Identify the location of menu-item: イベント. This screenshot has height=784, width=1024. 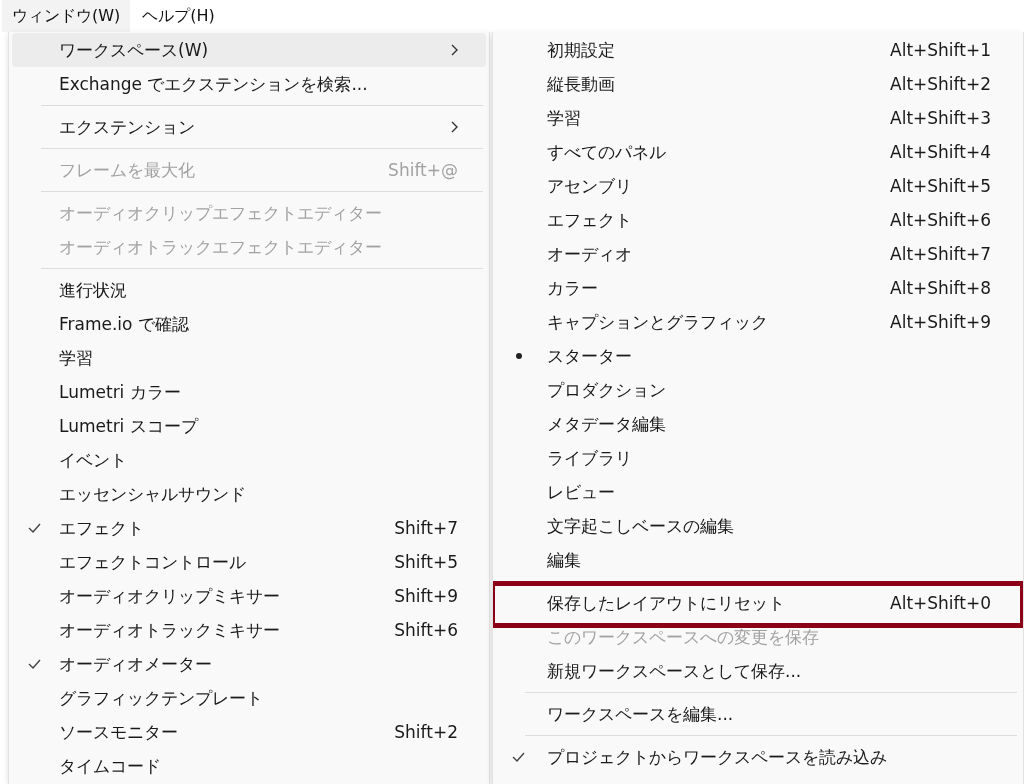
(249, 460).